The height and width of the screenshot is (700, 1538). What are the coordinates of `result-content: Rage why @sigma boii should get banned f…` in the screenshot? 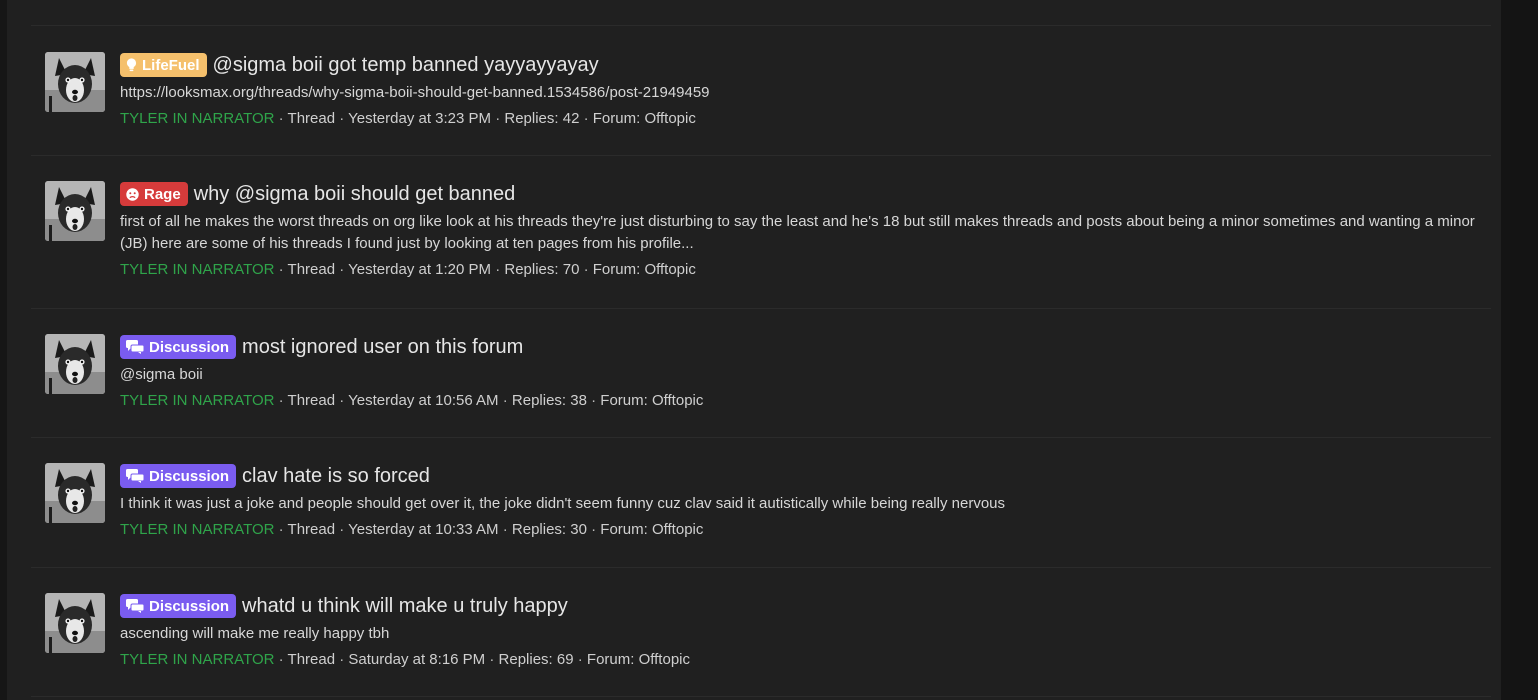 It's located at (800, 230).